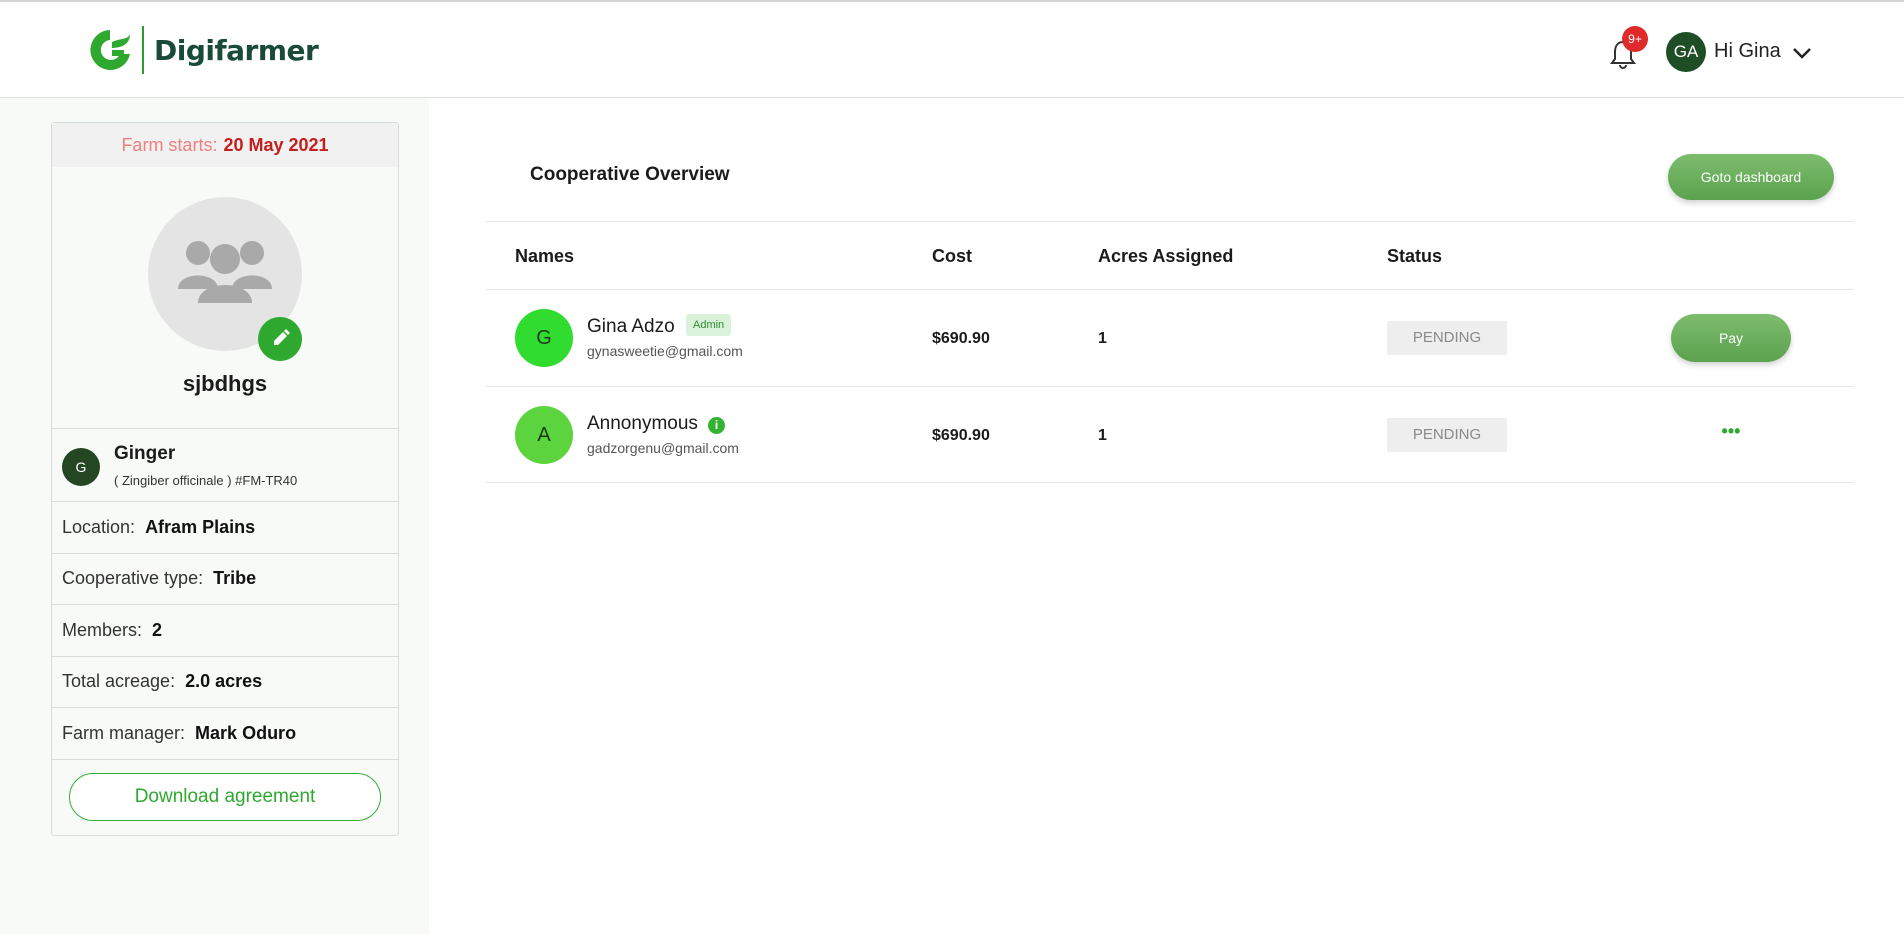 This screenshot has height=934, width=1904. I want to click on detail-farm-manager: Farm manager: Mark Oduro, so click(225, 734).